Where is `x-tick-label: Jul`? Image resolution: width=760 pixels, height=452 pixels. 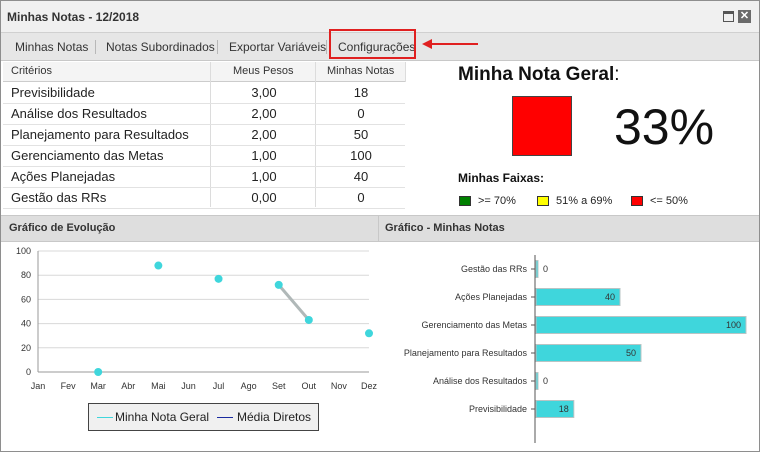 x-tick-label: Jul is located at coordinates (219, 386).